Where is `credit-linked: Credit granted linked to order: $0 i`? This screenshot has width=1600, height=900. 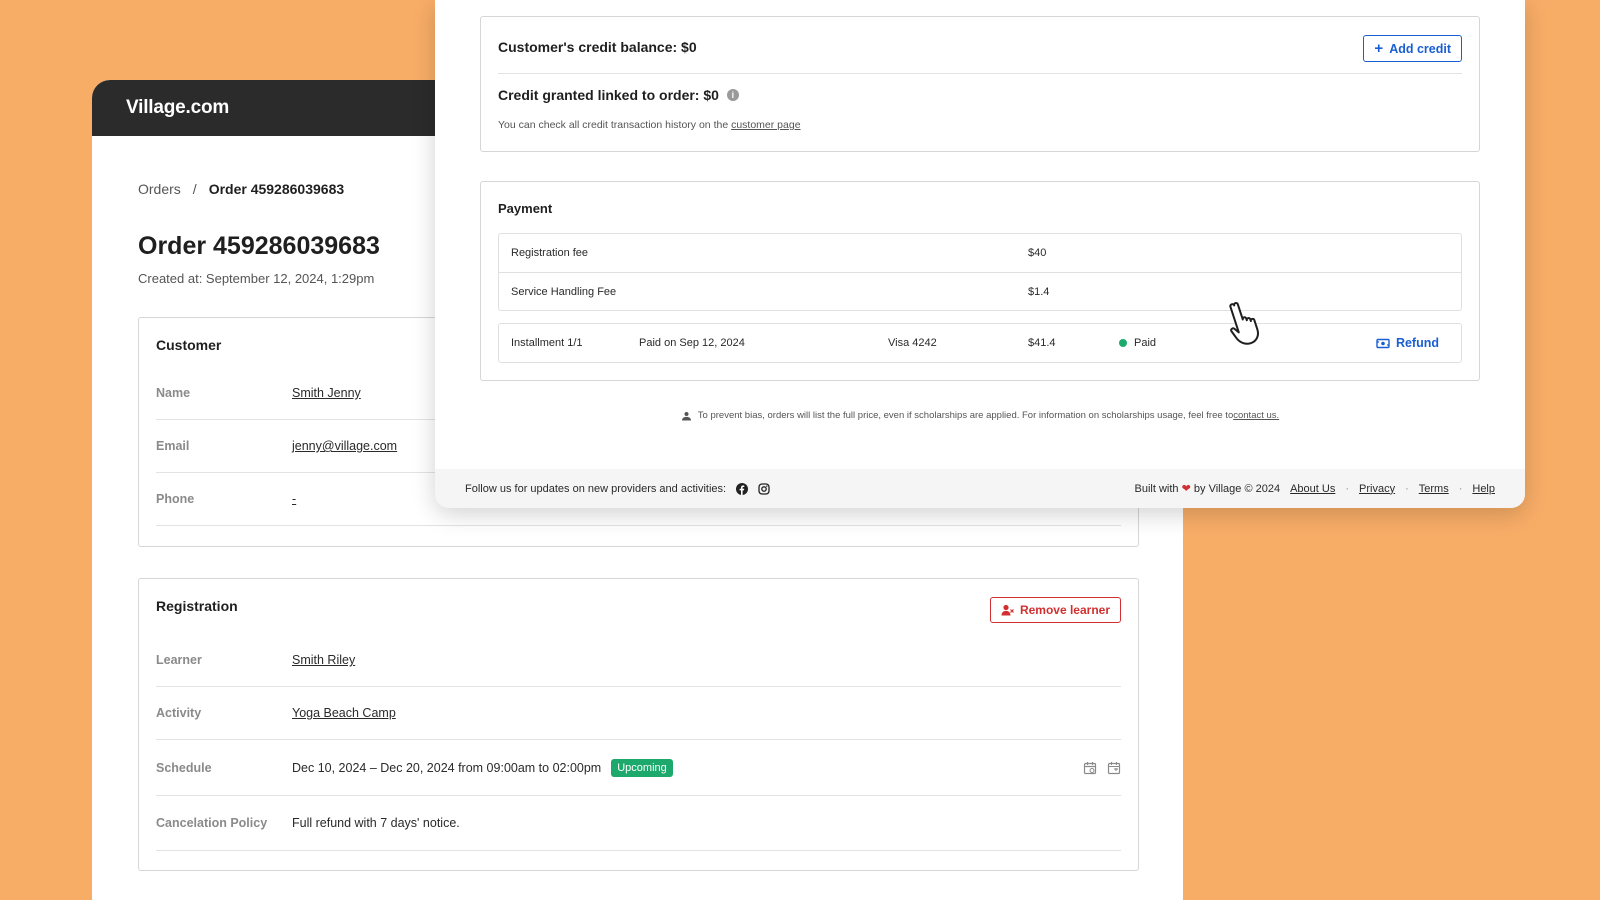 credit-linked: Credit granted linked to order: $0 i is located at coordinates (618, 95).